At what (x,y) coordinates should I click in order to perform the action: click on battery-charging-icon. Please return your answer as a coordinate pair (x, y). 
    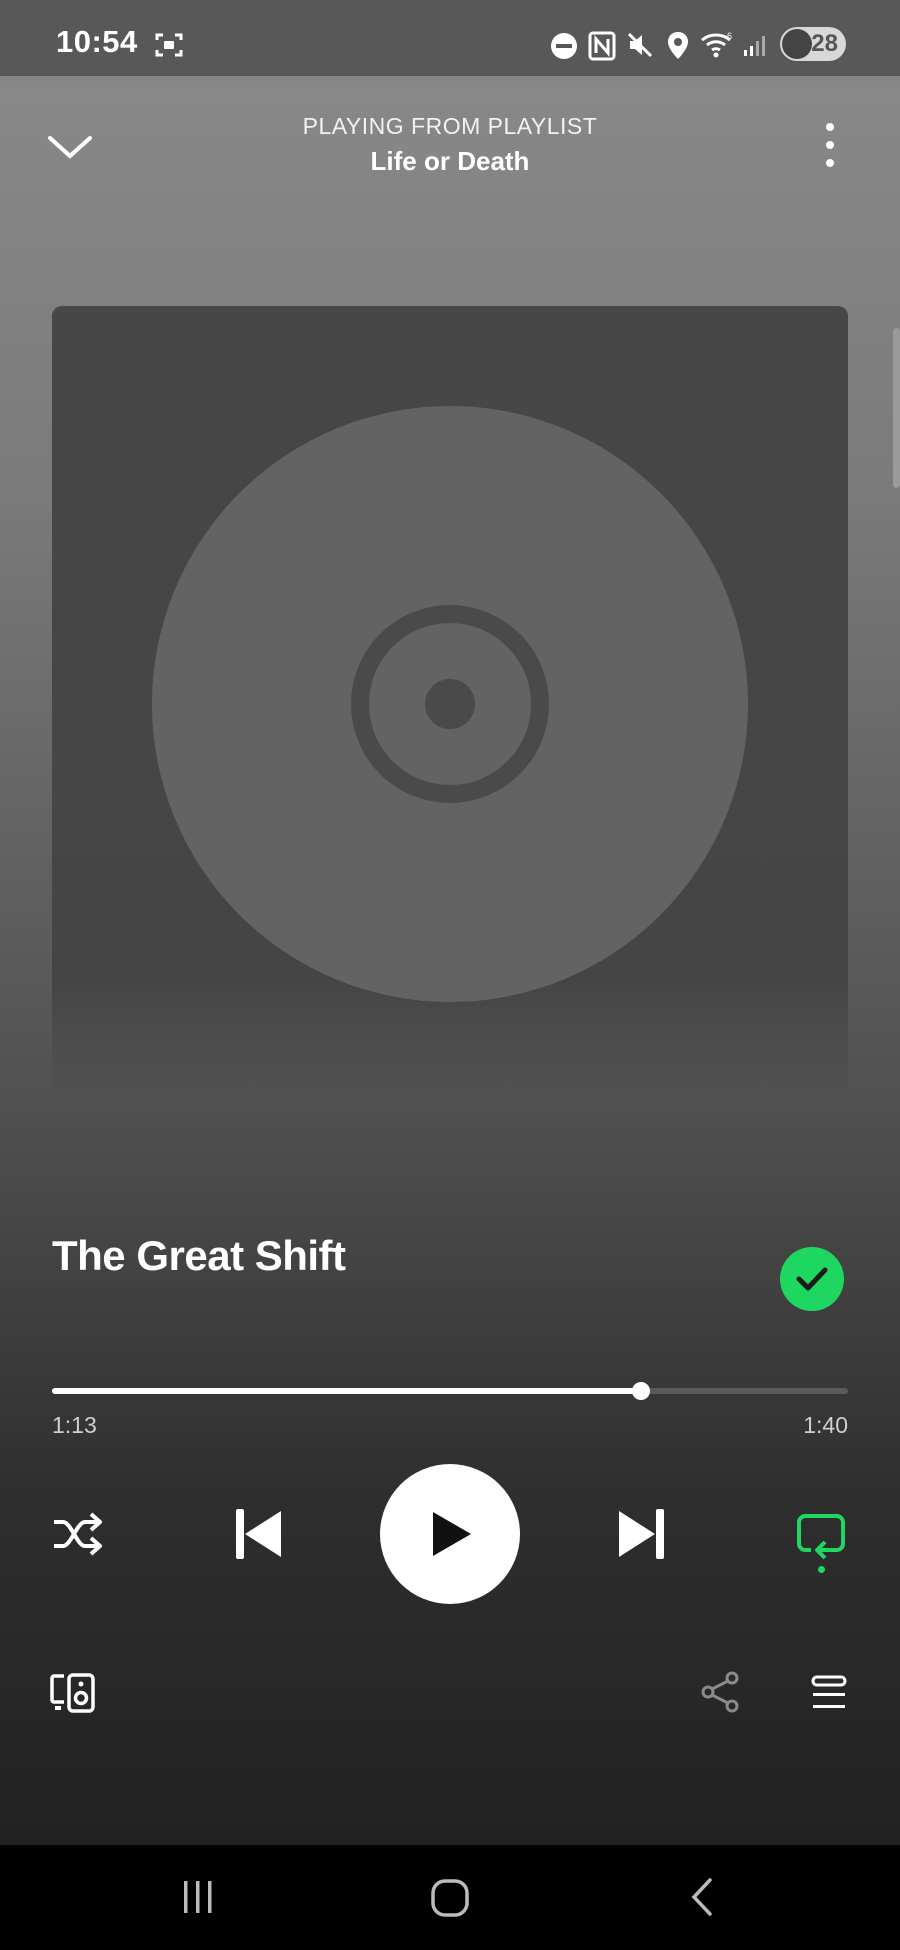
    Looking at the image, I should click on (797, 44).